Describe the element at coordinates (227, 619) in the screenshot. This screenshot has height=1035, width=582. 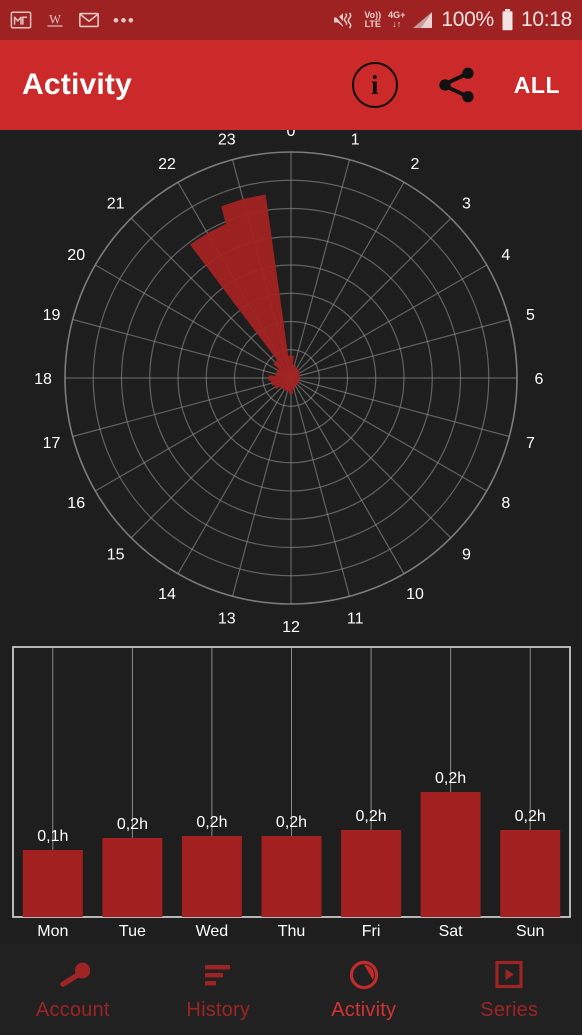
I see `polar-axis-label: 13` at that location.